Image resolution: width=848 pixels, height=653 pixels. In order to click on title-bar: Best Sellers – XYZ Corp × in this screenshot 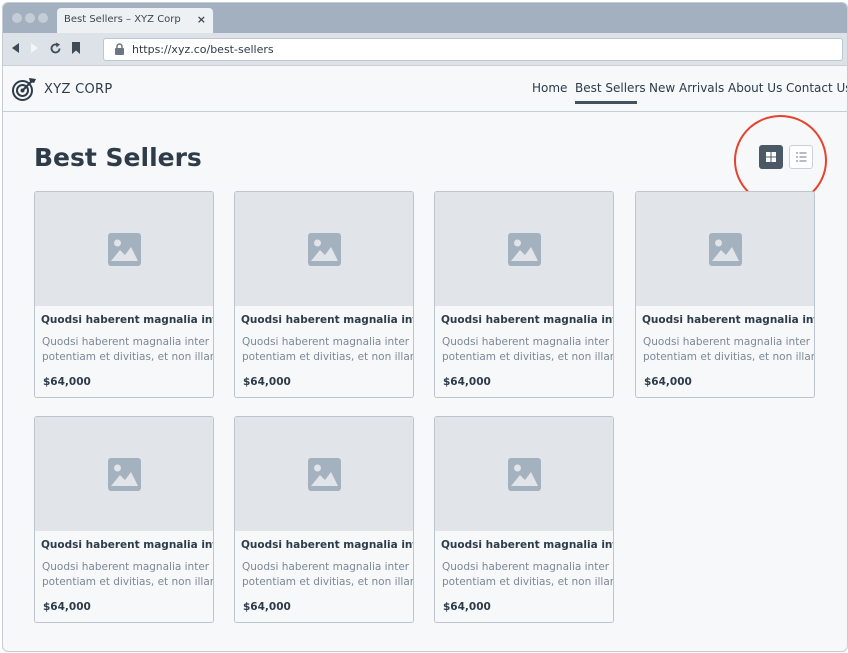, I will do `click(425, 18)`.